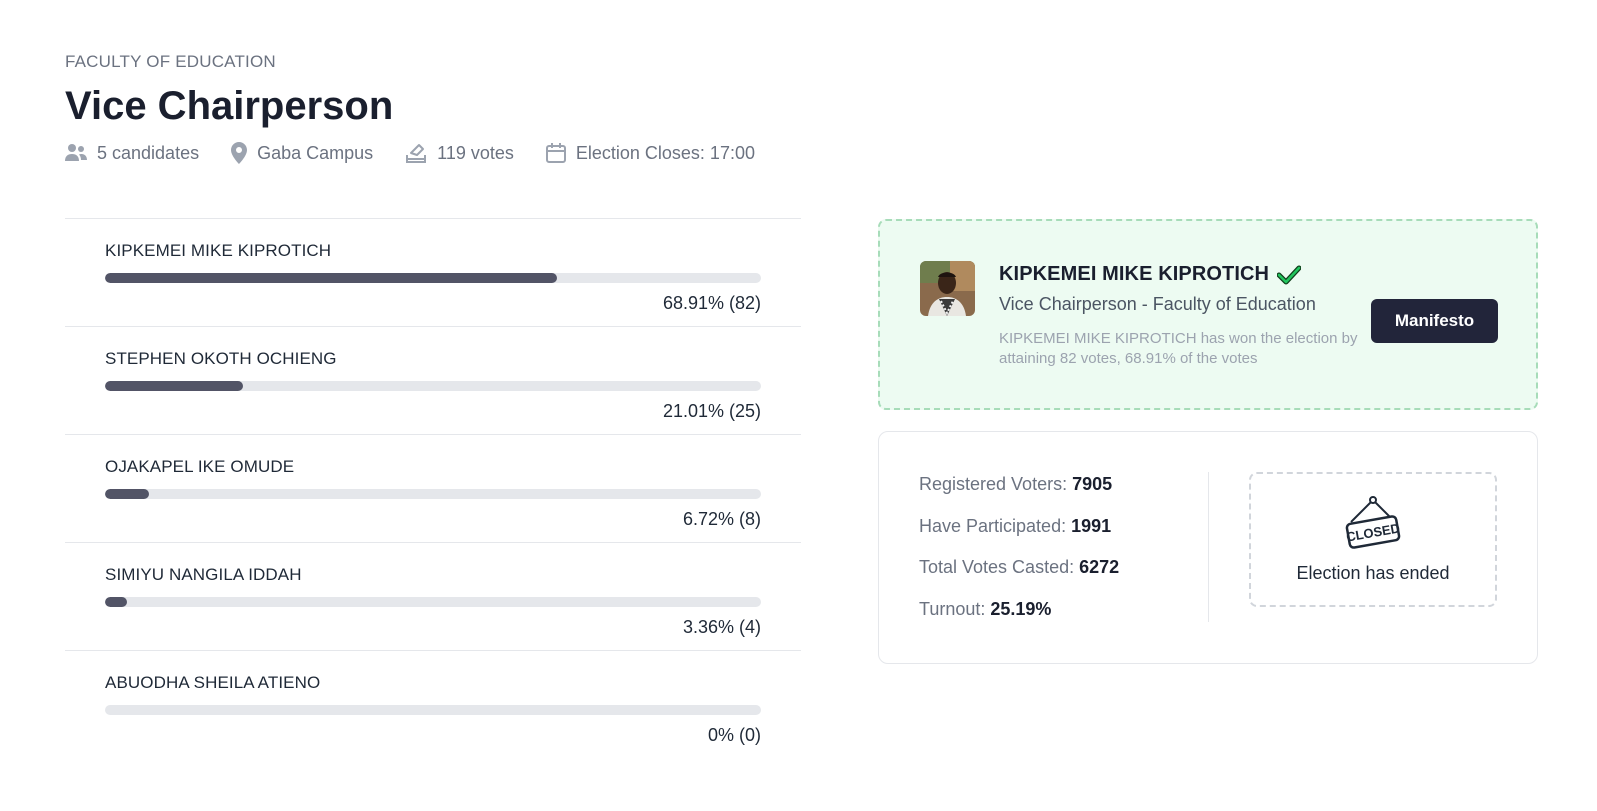 This screenshot has width=1597, height=811. Describe the element at coordinates (711, 303) in the screenshot. I see `vote-percentage: 68.91% (82)` at that location.